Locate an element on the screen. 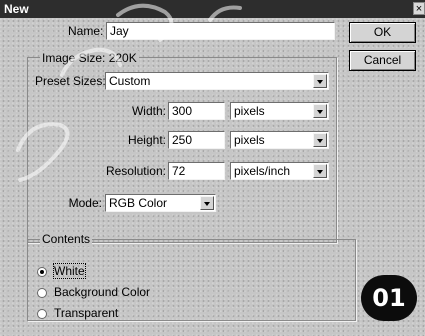  white-option-label: White is located at coordinates (69, 271).